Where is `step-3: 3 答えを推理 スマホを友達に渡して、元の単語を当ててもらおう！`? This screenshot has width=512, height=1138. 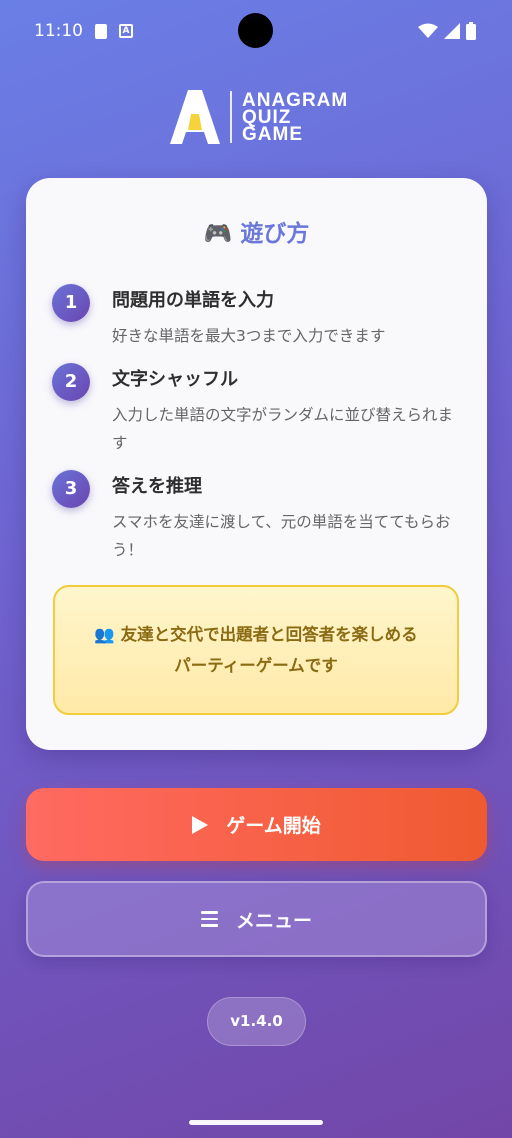
step-3: 3 答えを推理 スマホを友達に渡して、元の単語を当ててもらおう！ is located at coordinates (257, 518).